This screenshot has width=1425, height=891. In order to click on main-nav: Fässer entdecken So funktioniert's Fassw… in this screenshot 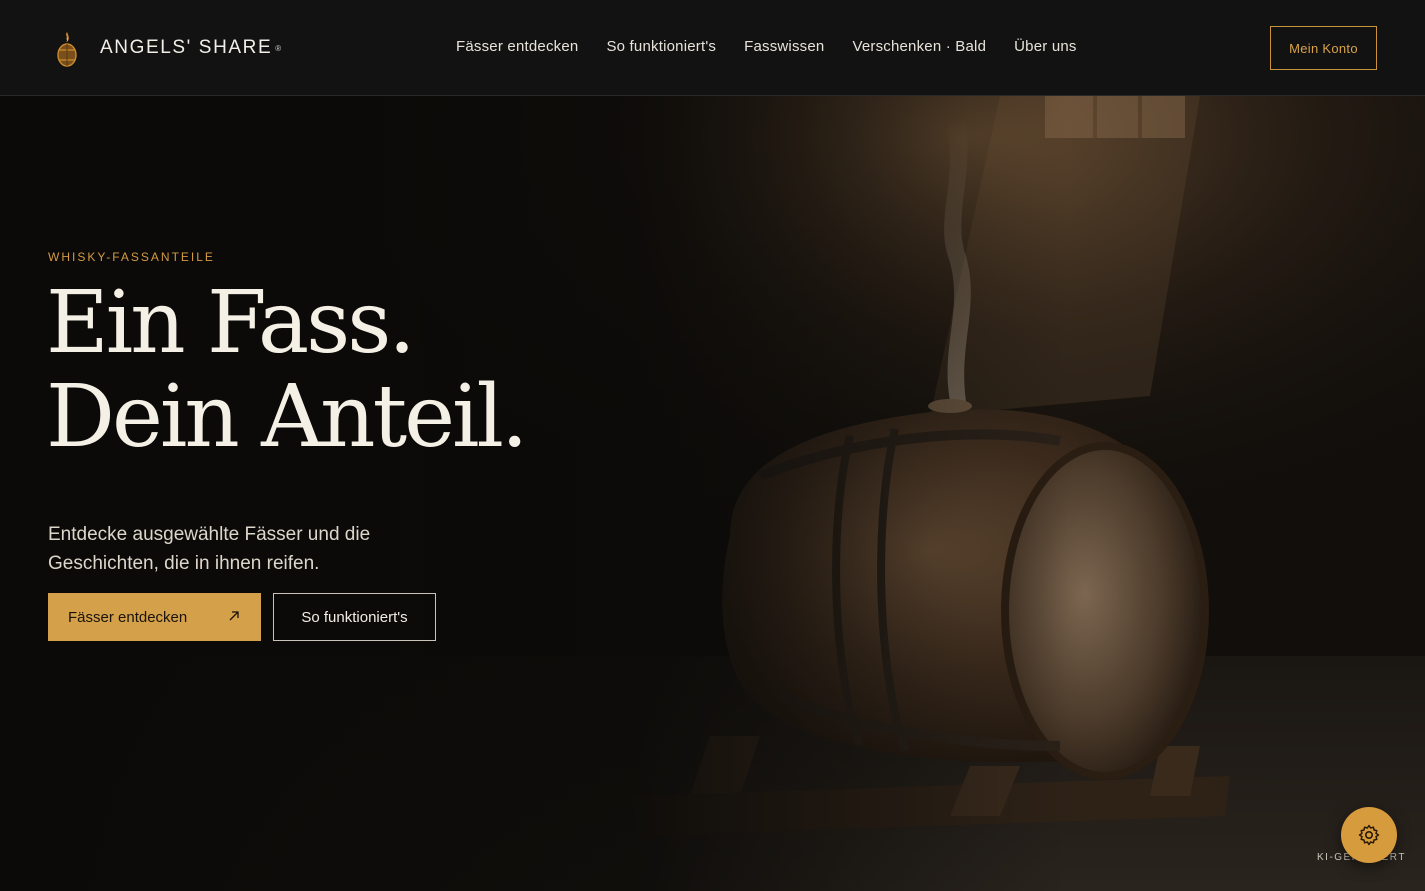, I will do `click(766, 46)`.